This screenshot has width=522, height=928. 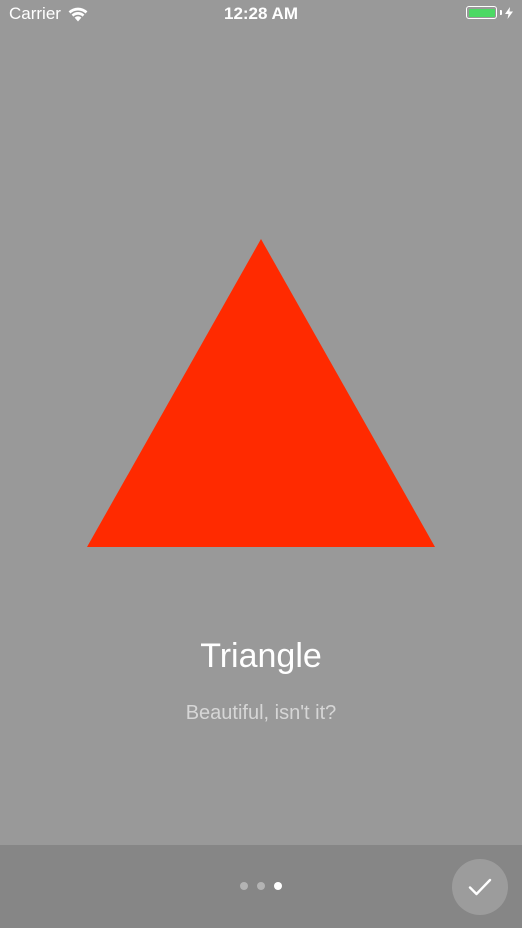 I want to click on check-icon, so click(x=480, y=887).